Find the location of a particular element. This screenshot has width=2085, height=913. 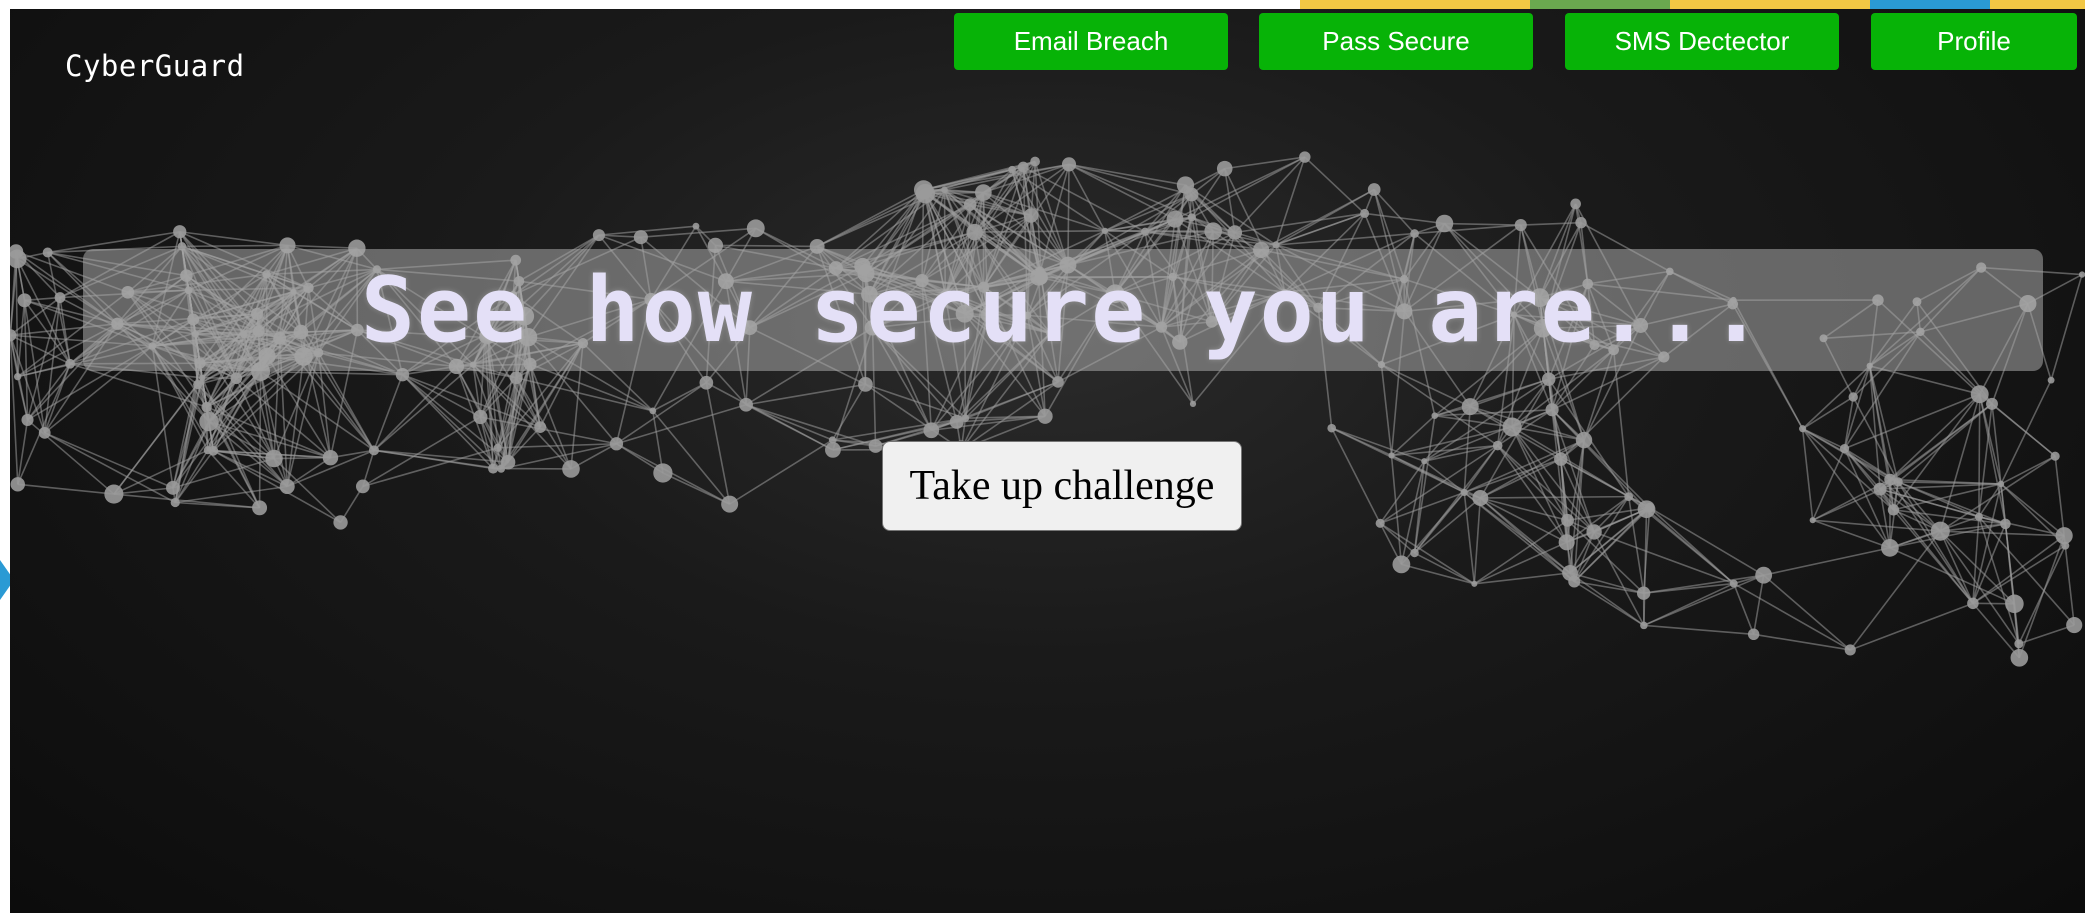

nav-pass-secure-button: Pass Secure is located at coordinates (1396, 41).